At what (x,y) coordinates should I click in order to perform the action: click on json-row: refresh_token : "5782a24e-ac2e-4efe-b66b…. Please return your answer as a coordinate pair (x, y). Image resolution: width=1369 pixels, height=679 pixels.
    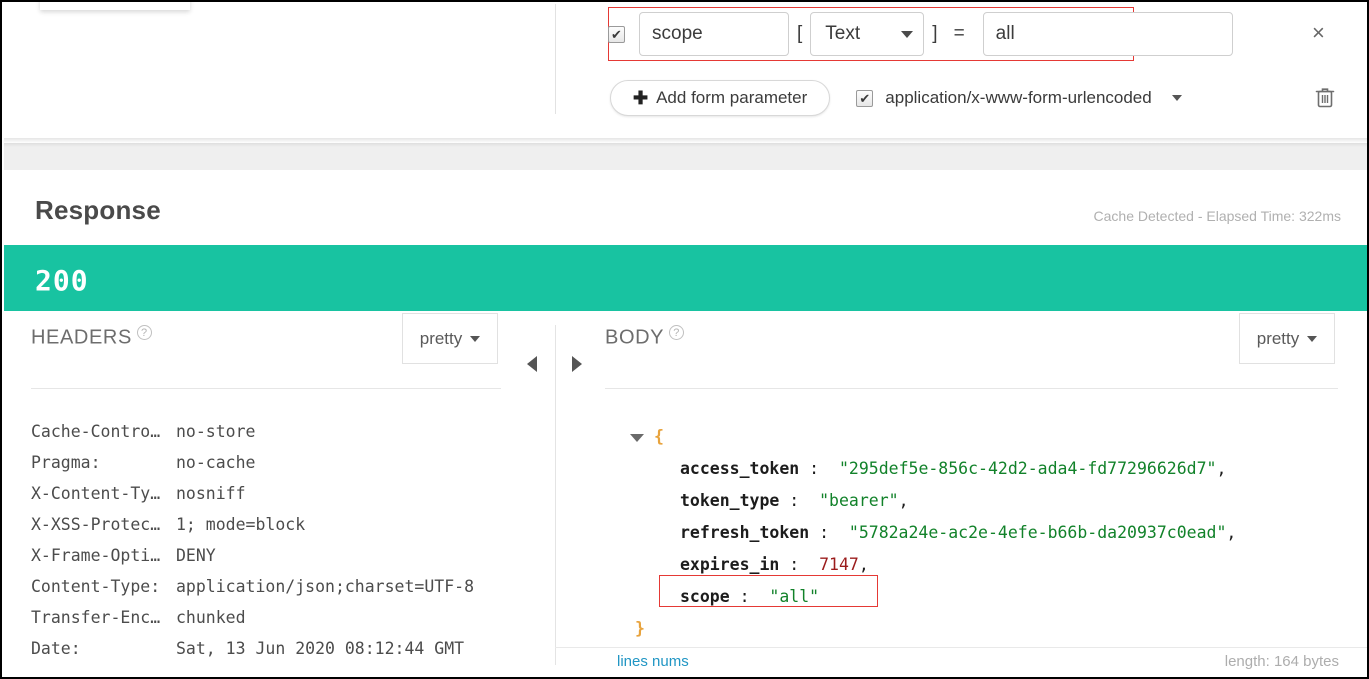
    Looking at the image, I should click on (933, 533).